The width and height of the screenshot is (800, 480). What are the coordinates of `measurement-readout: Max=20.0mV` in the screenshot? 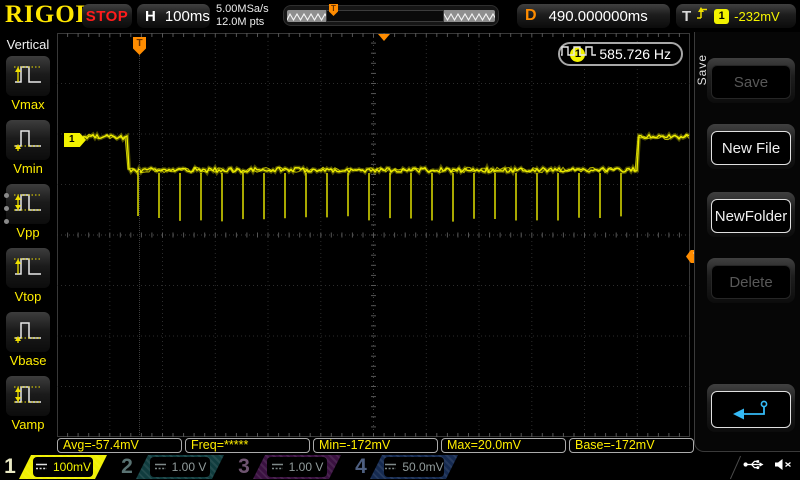 It's located at (503, 445).